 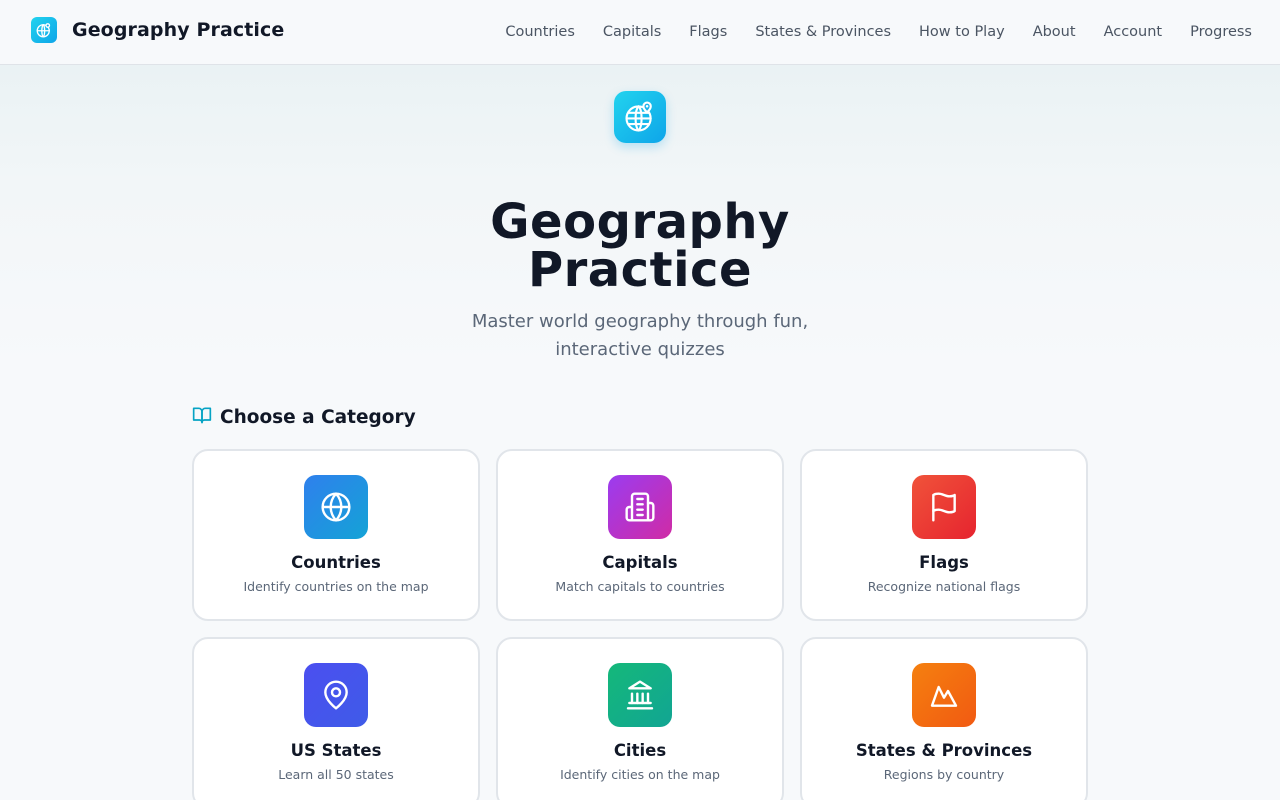 What do you see at coordinates (336, 750) in the screenshot?
I see `category-title: US States` at bounding box center [336, 750].